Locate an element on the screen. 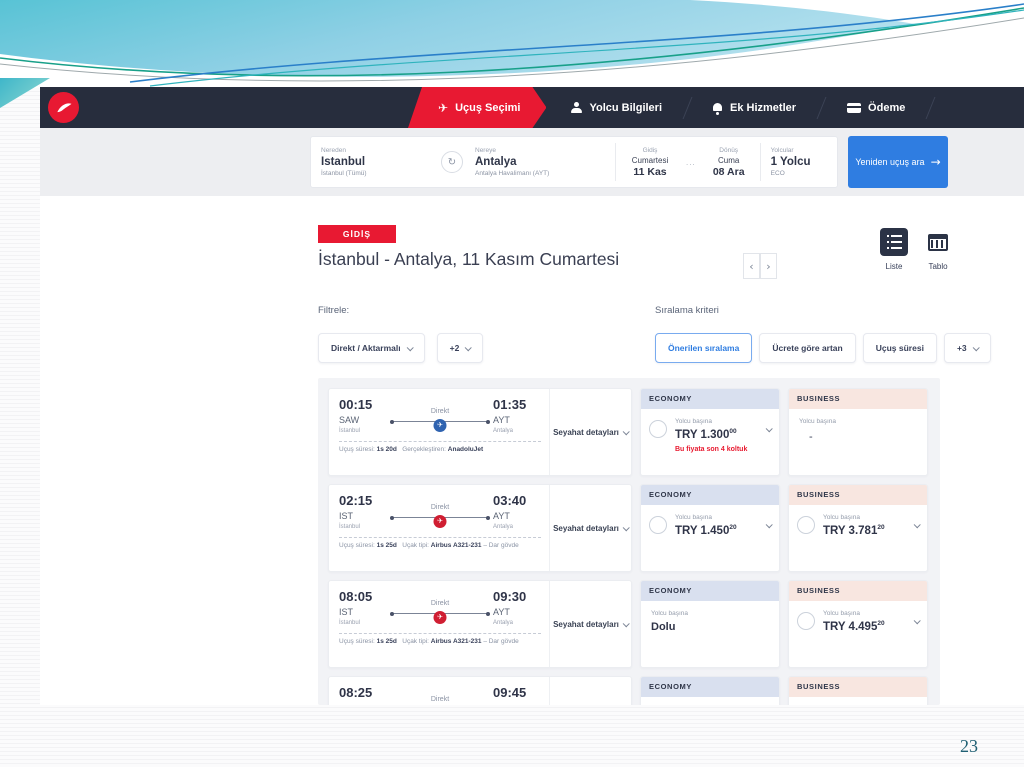 Image resolution: width=1024 pixels, height=767 pixels. chevron-left-icon: ‹ is located at coordinates (751, 266).